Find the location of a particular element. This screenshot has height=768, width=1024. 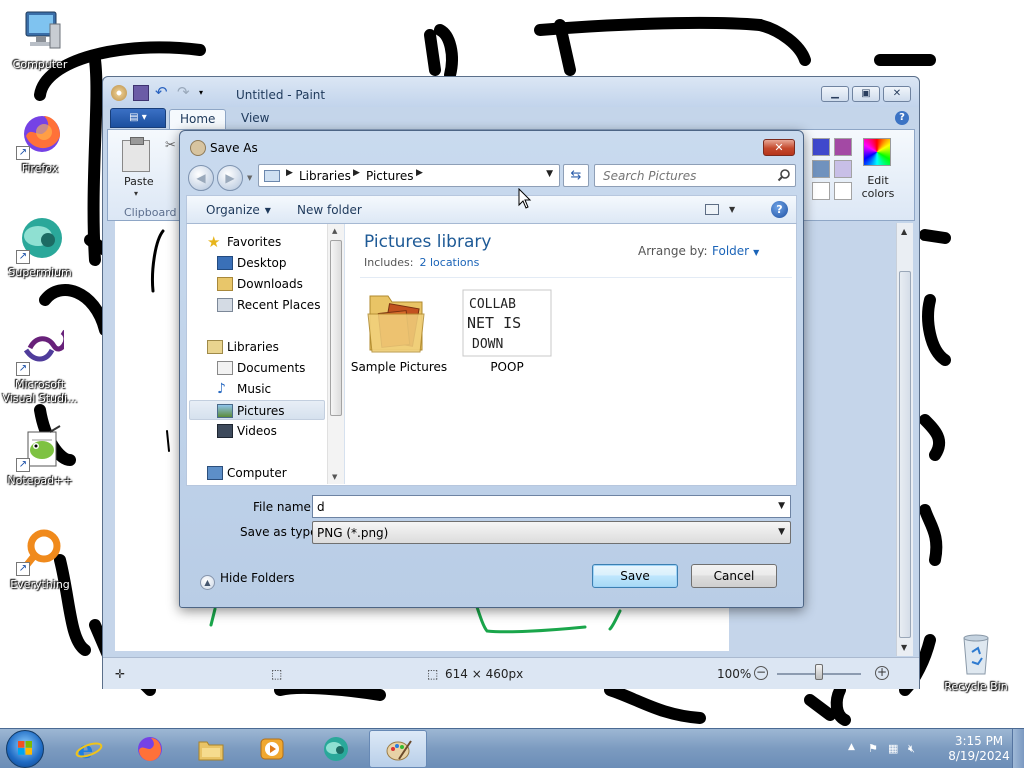

canvas-vertical-scrollbar: ▲ ▼ is located at coordinates (904, 439).